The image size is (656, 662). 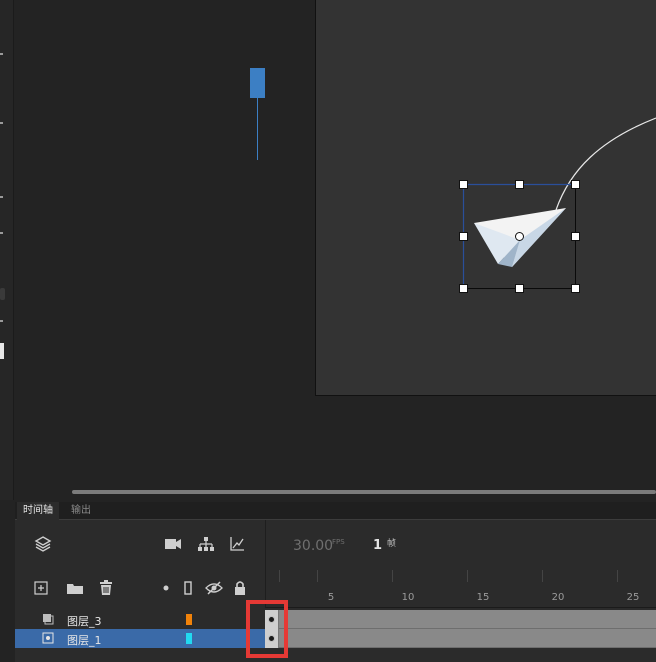 I want to click on outline-icon, so click(x=188, y=588).